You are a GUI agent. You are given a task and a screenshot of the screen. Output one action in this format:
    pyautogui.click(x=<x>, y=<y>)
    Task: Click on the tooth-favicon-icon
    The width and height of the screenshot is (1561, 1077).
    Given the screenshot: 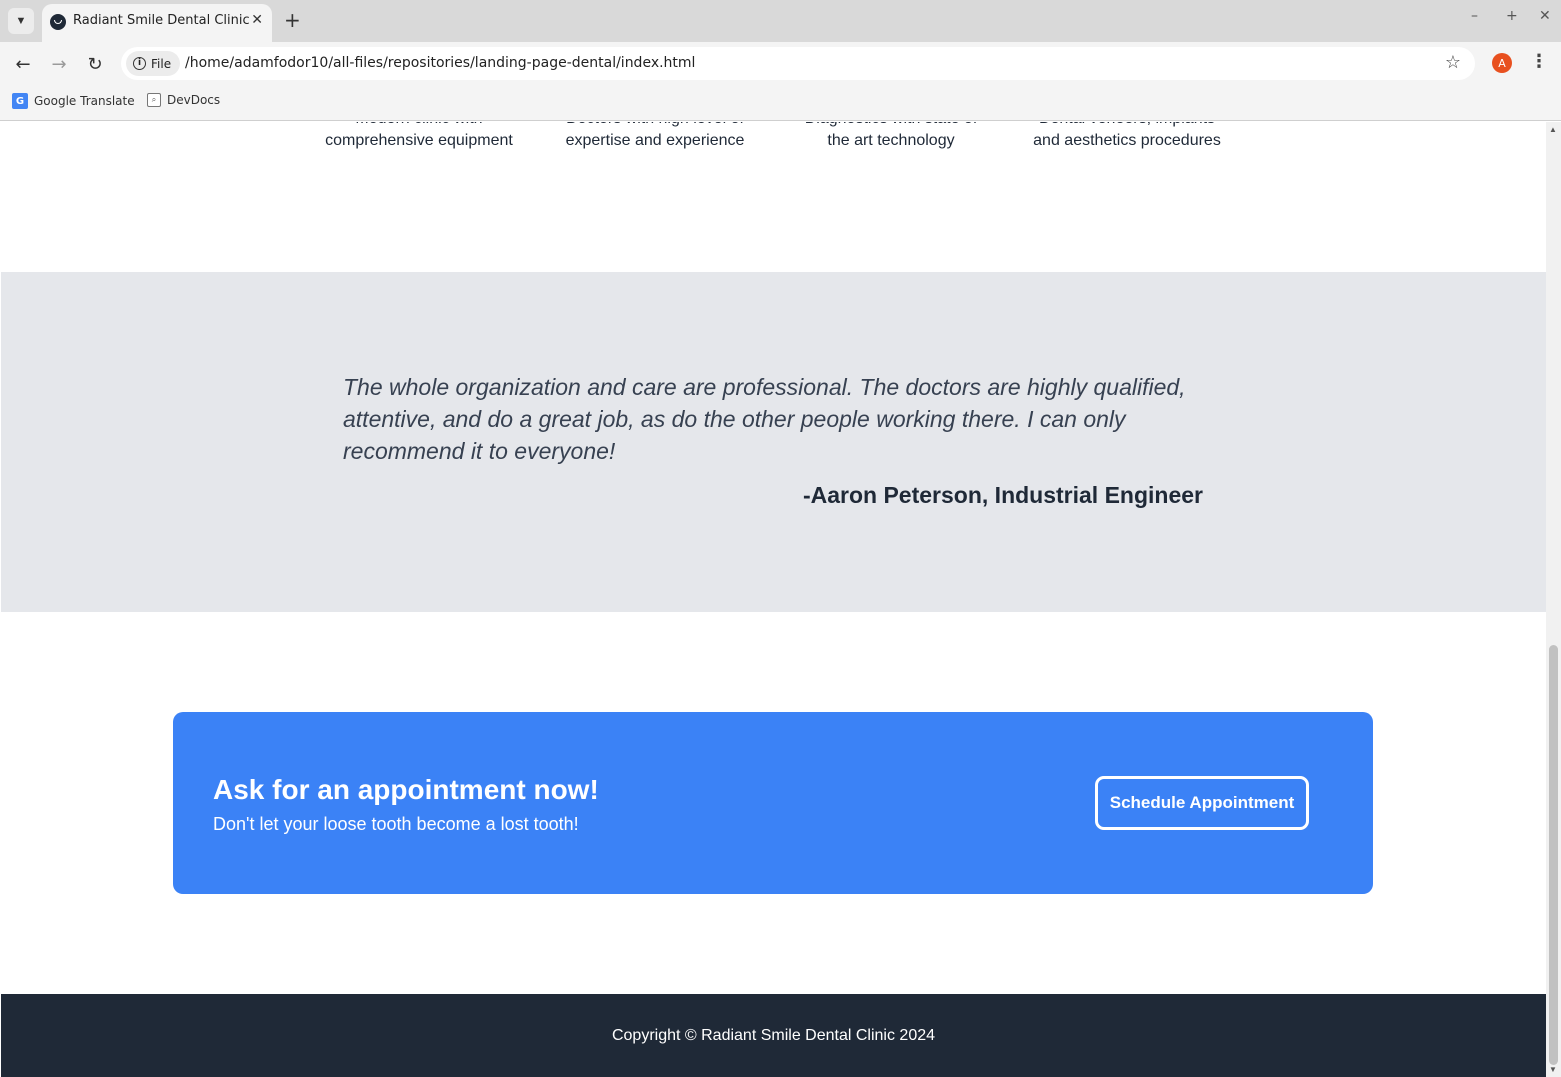 What is the action you would take?
    pyautogui.click(x=58, y=22)
    